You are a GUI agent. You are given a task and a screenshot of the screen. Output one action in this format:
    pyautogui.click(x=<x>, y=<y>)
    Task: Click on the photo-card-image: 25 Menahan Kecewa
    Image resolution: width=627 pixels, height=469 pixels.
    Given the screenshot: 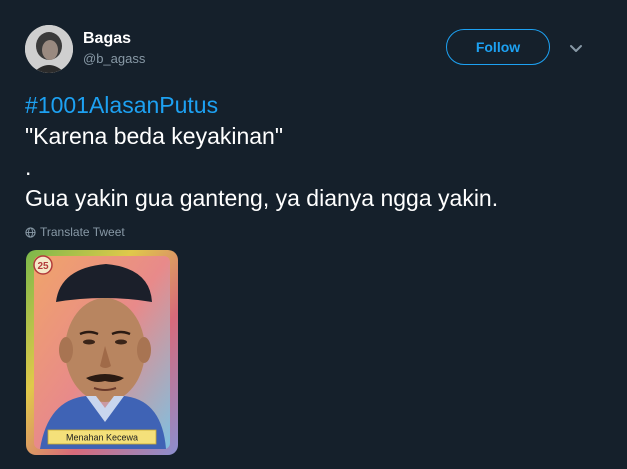 What is the action you would take?
    pyautogui.click(x=102, y=352)
    